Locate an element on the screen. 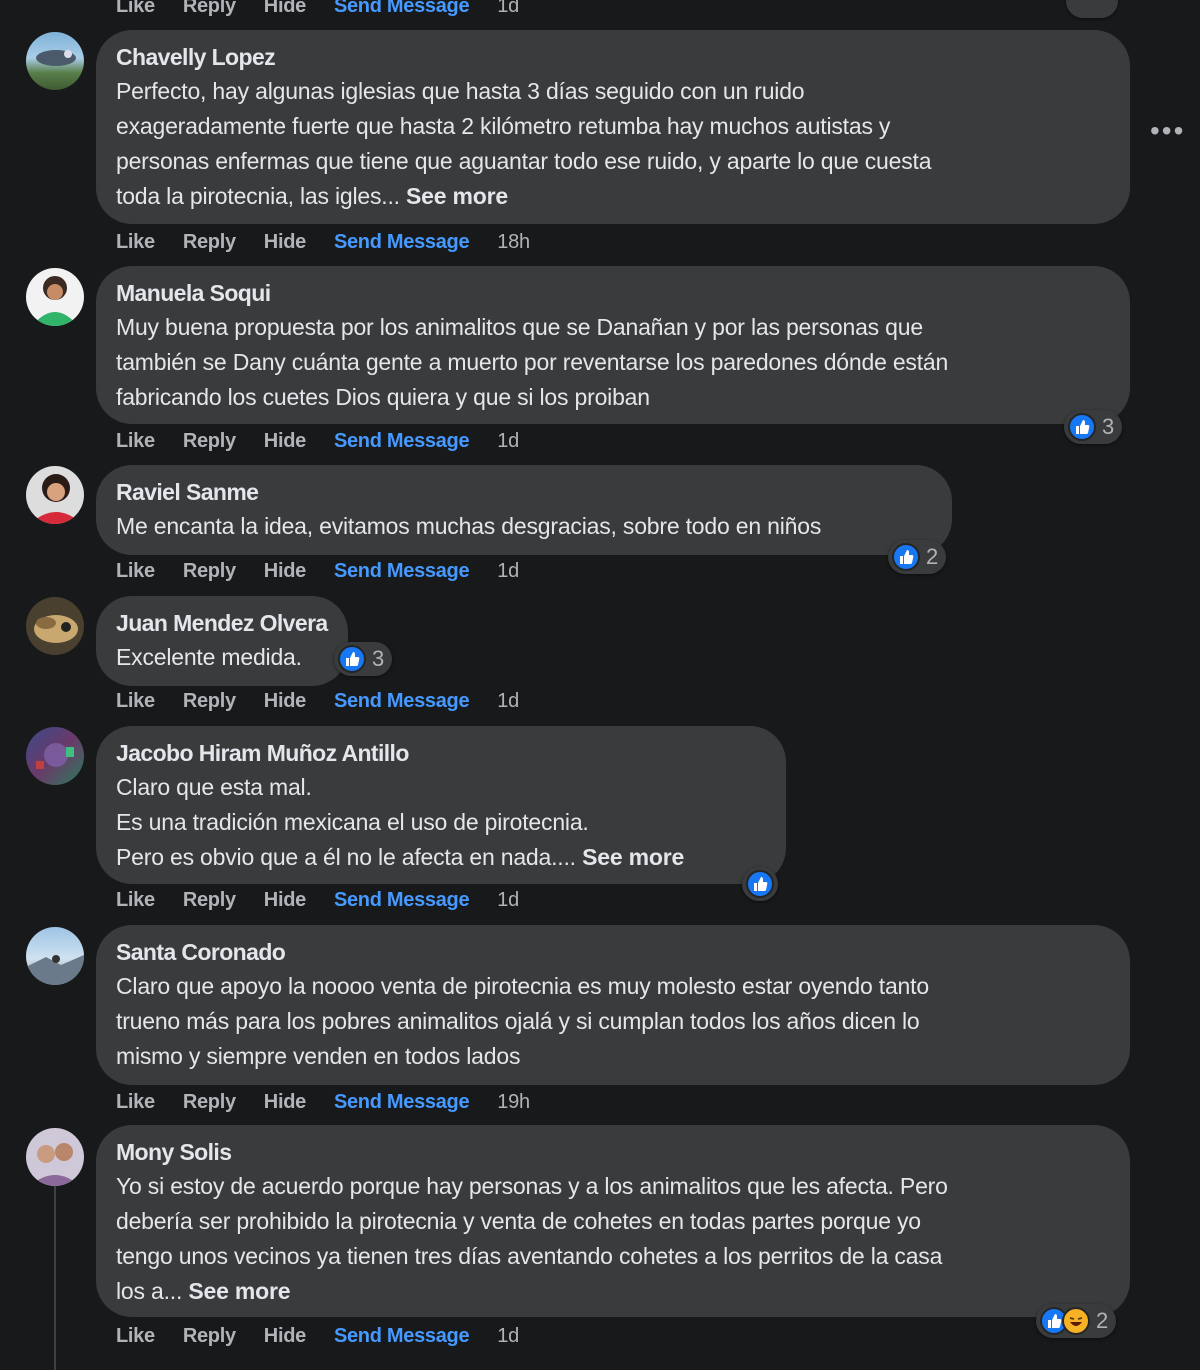  comment-actions: Like Reply Hide Send Message 18h is located at coordinates (337, 242).